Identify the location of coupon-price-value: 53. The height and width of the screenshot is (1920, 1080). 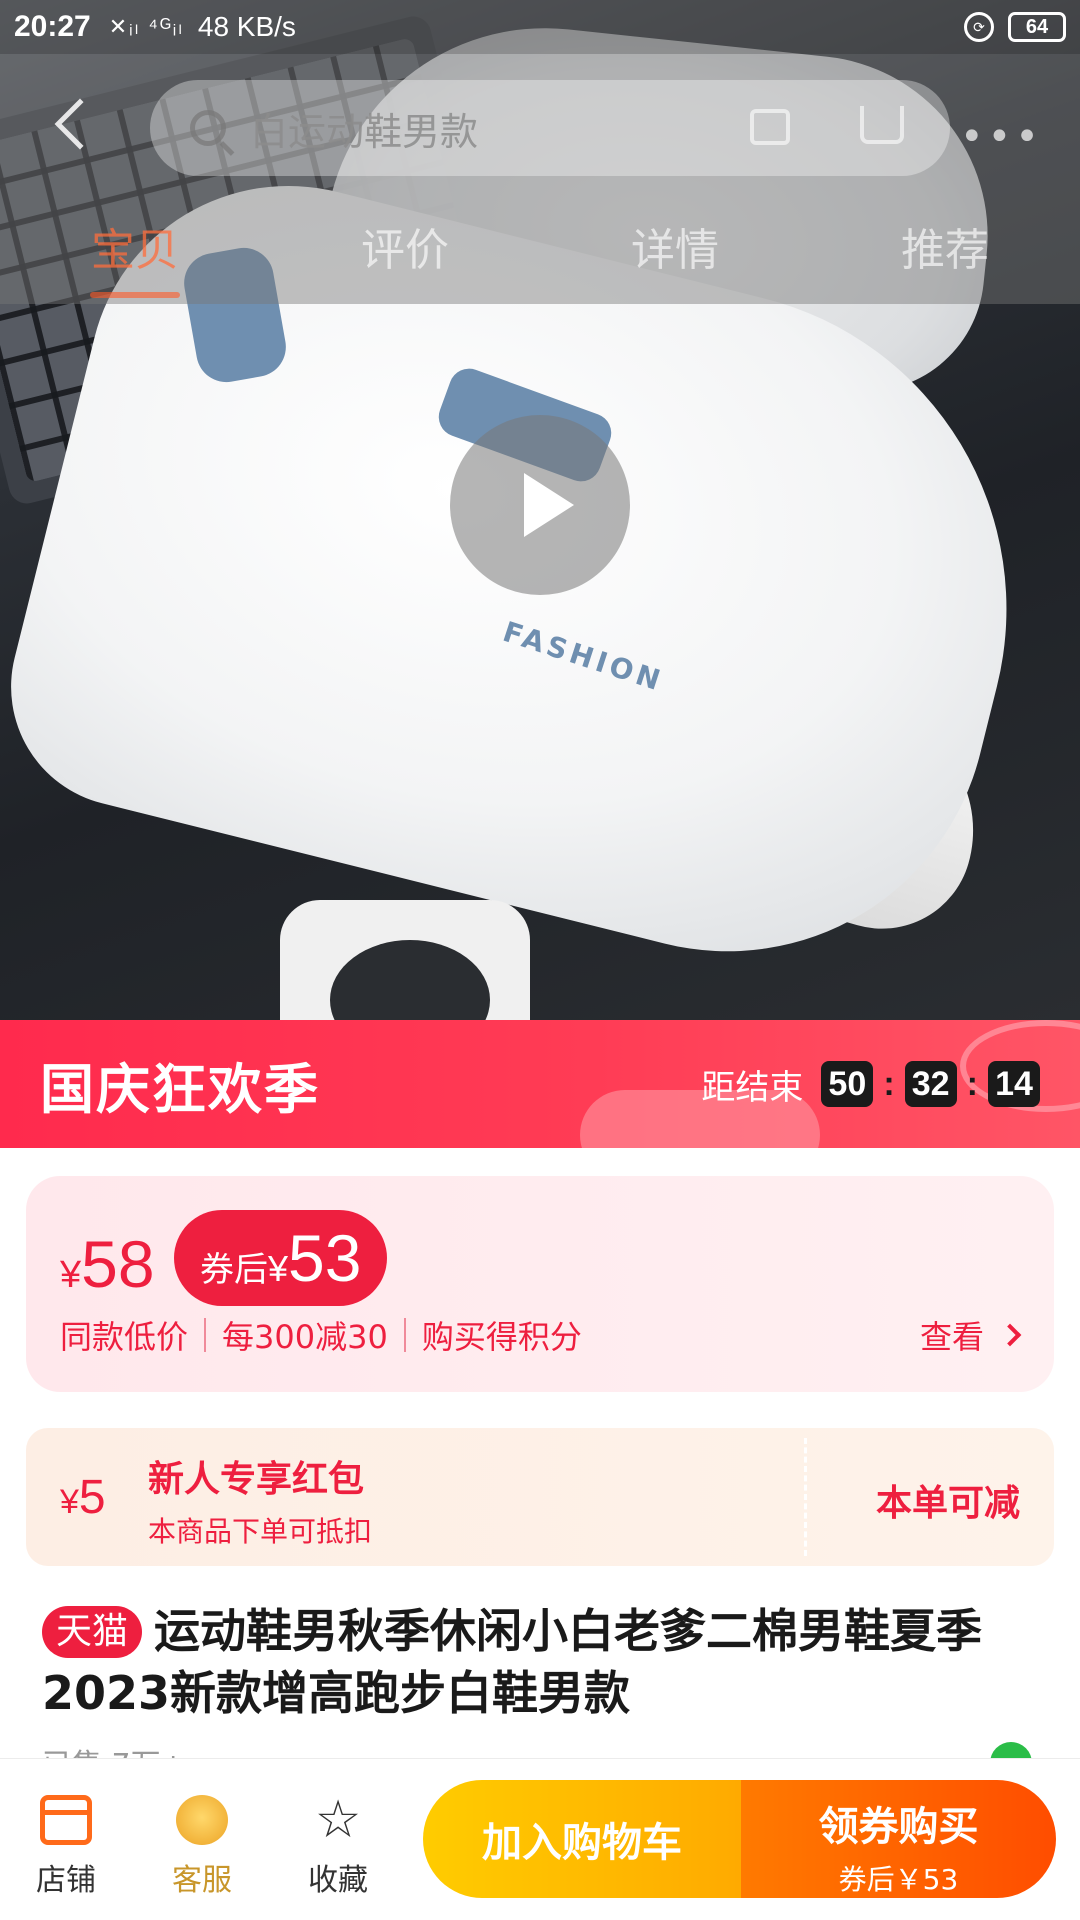
(325, 1258).